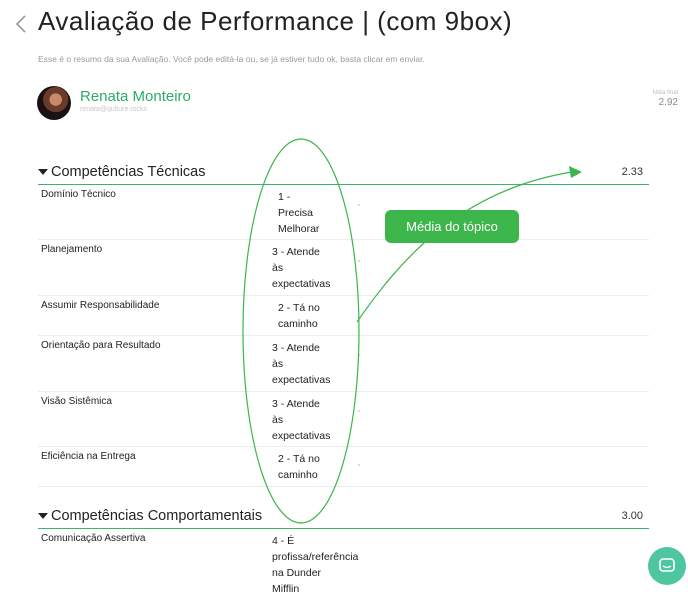  I want to click on rating-line: Melhorar, so click(299, 229).